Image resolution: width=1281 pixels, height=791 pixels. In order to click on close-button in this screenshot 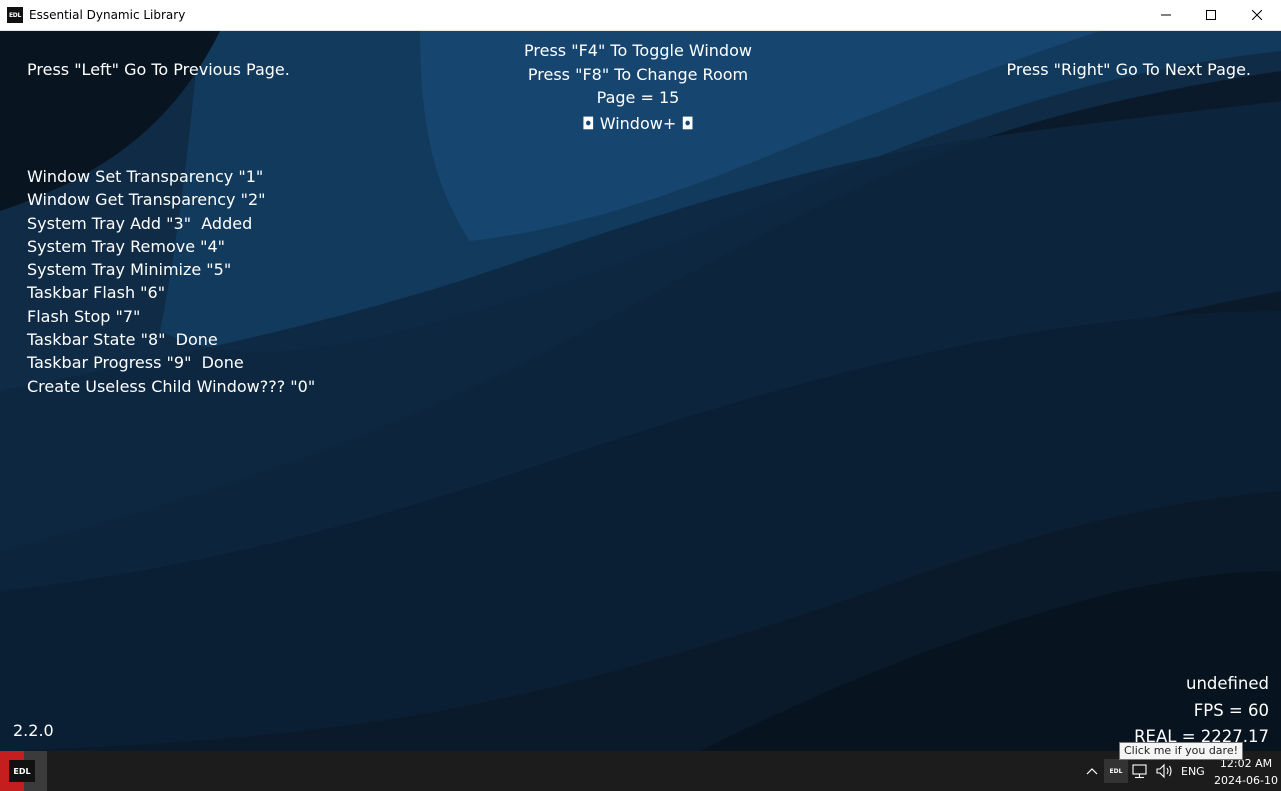, I will do `click(1257, 15)`.